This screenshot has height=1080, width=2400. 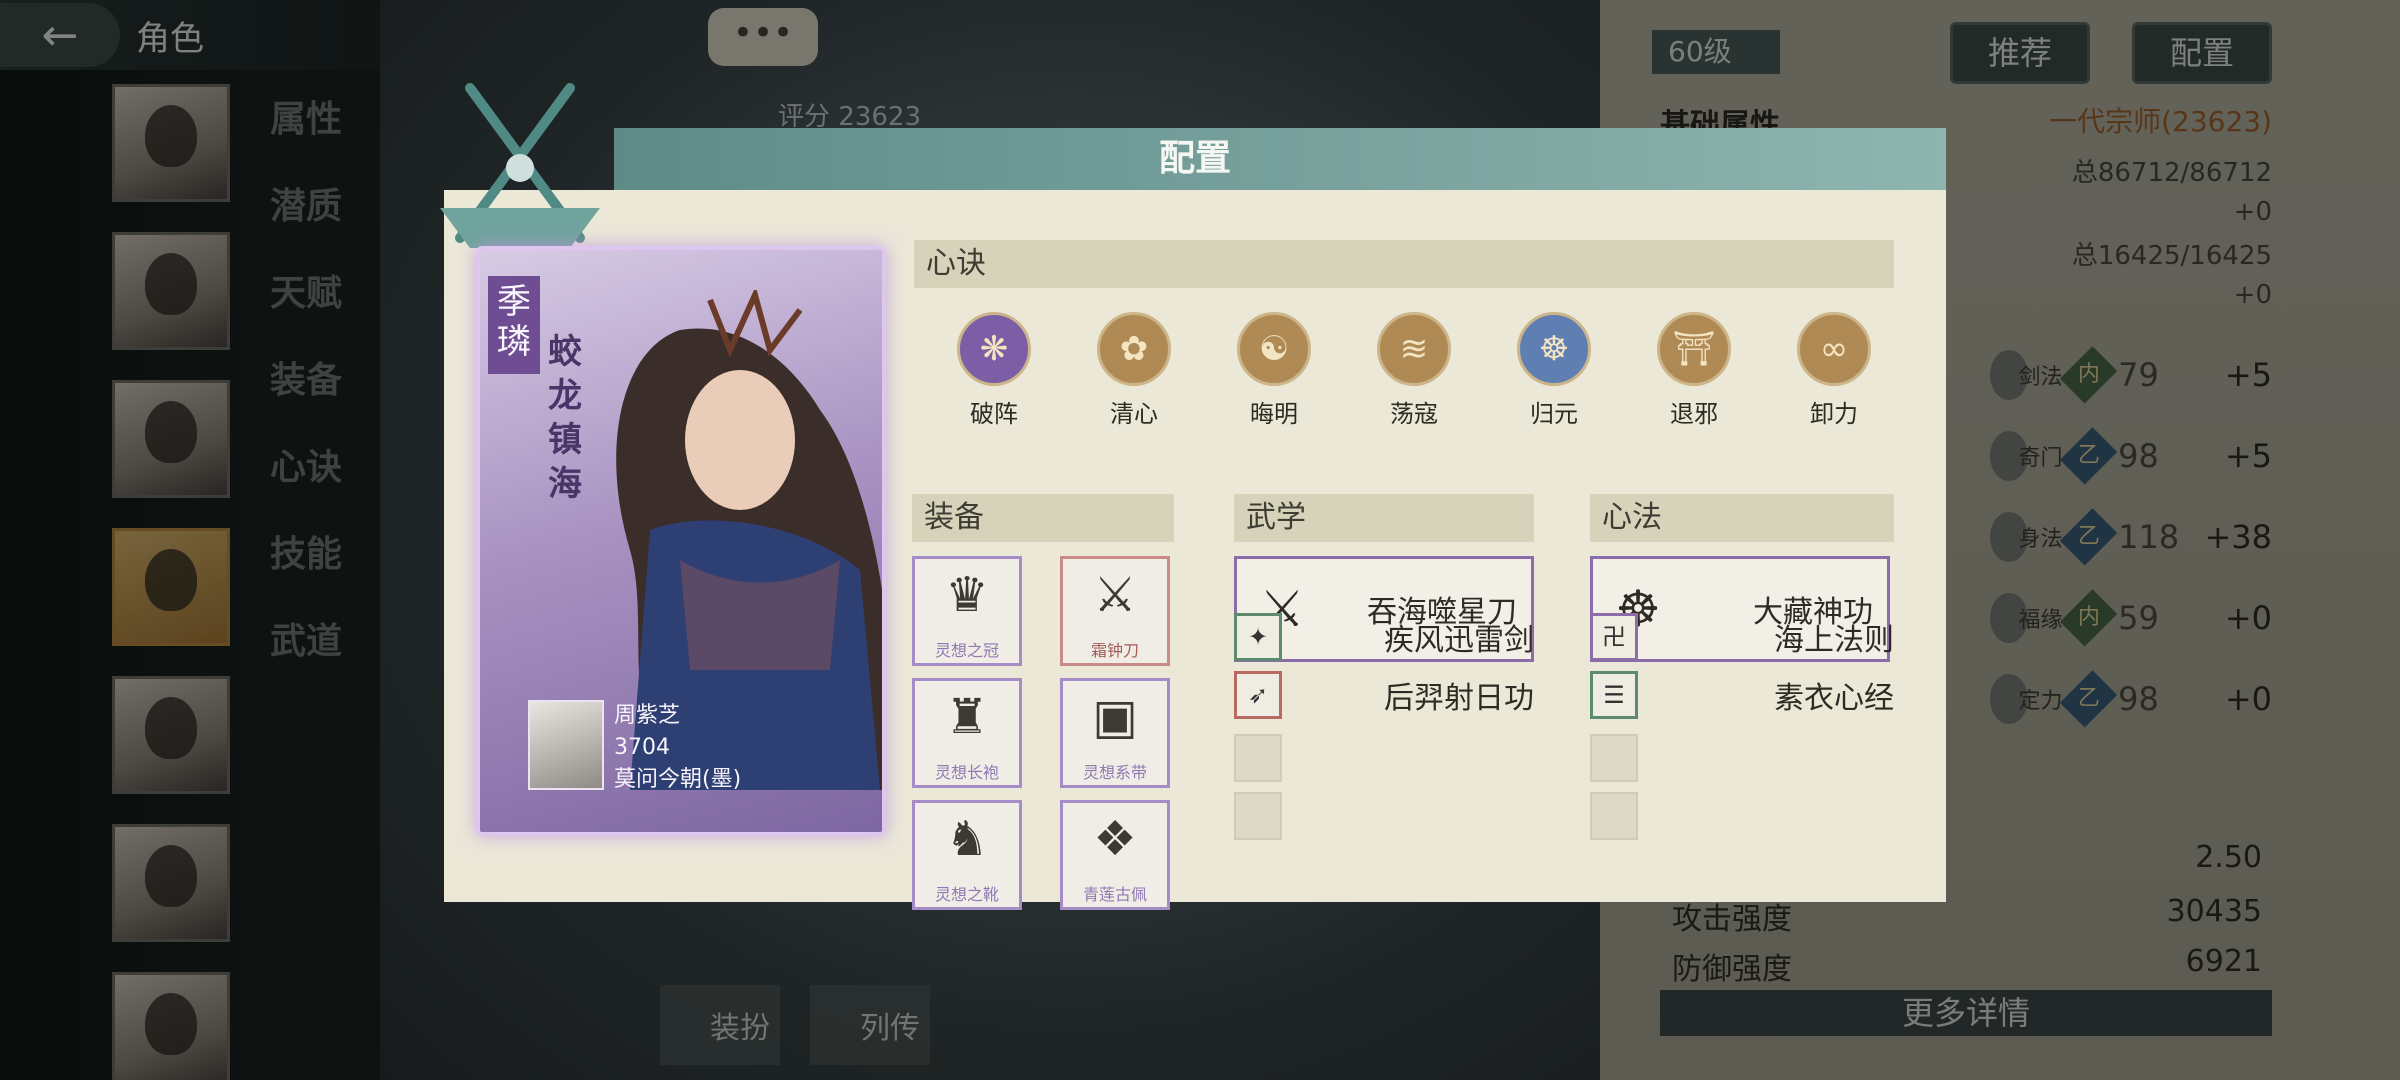 I want to click on spiral-icon: ∞, so click(x=1834, y=349).